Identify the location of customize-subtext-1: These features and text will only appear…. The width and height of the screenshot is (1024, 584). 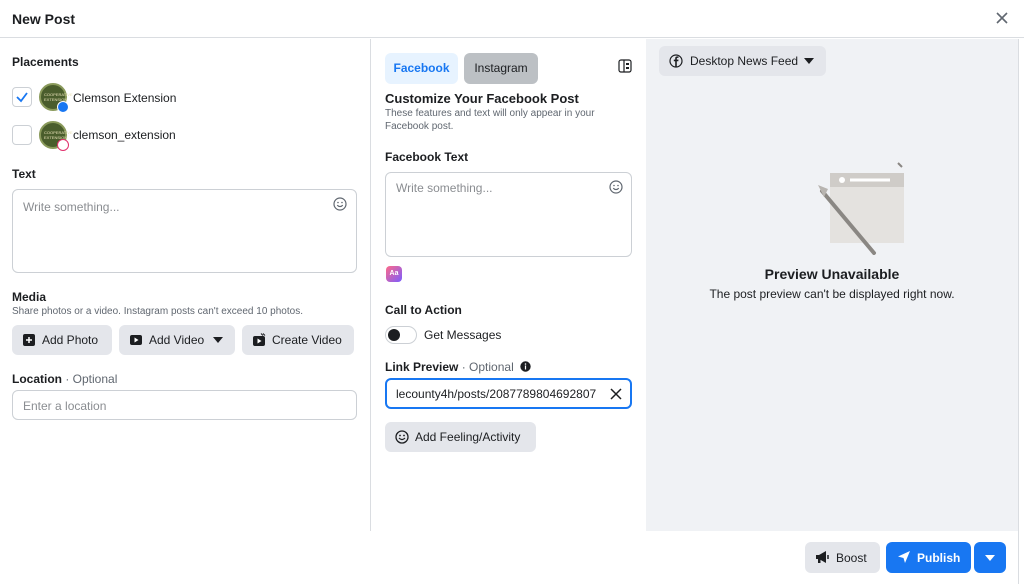
(490, 113).